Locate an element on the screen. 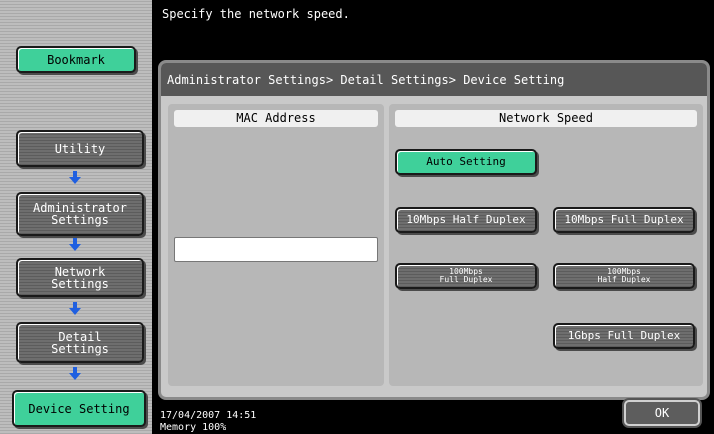 The width and height of the screenshot is (714, 434). auto-setting-label: Auto Setting is located at coordinates (466, 161).